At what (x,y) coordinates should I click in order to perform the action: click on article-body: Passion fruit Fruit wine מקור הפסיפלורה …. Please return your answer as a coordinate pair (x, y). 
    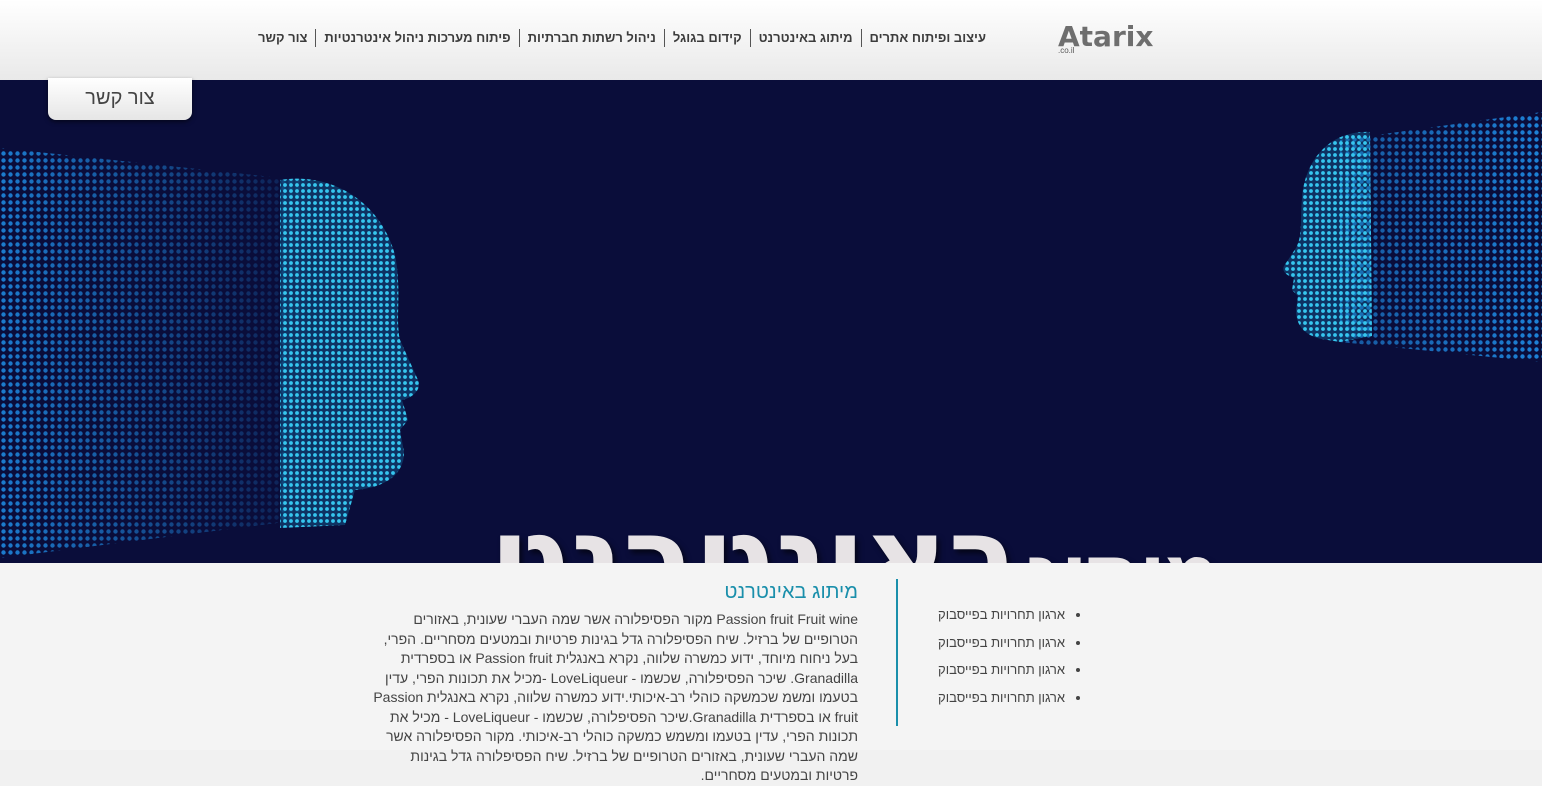
    Looking at the image, I should click on (615, 697).